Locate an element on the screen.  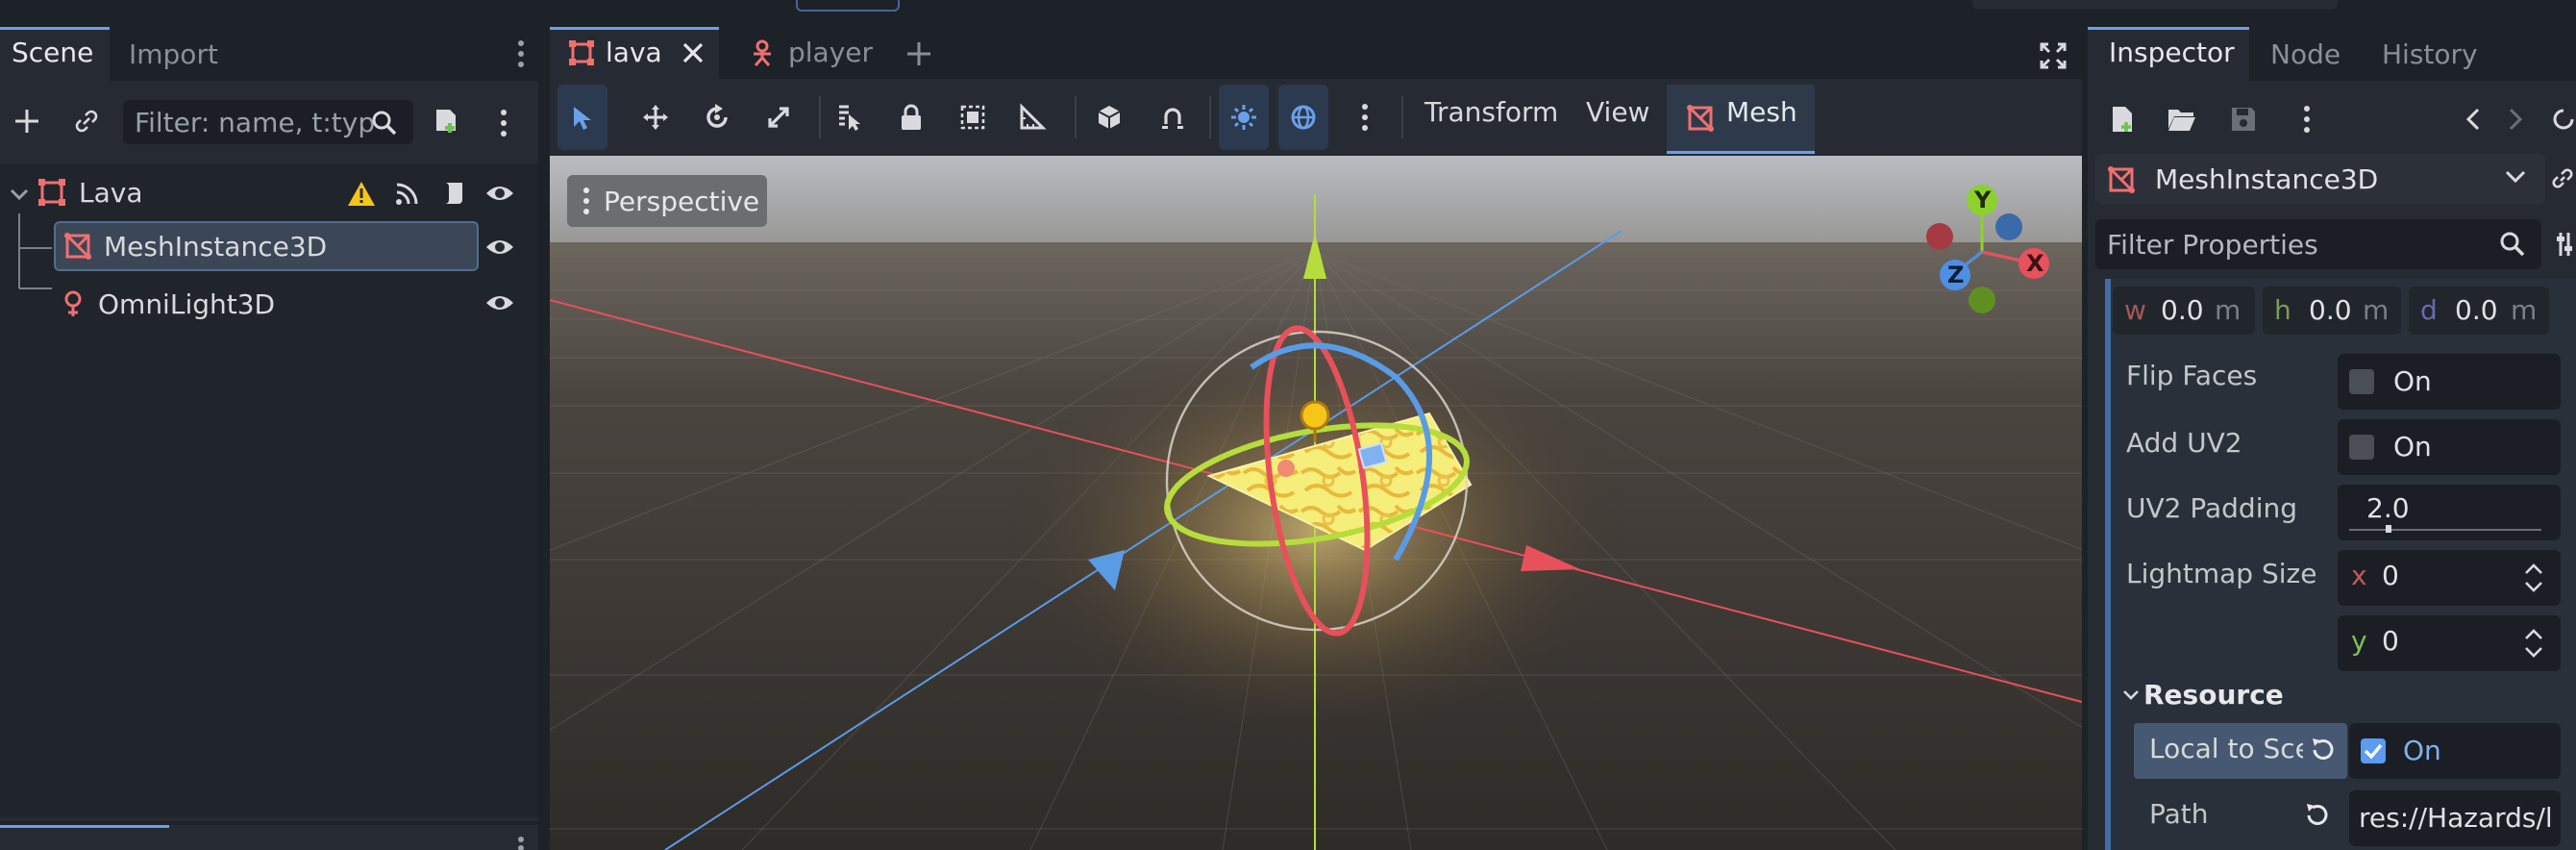
add-node-icon is located at coordinates (27, 121).